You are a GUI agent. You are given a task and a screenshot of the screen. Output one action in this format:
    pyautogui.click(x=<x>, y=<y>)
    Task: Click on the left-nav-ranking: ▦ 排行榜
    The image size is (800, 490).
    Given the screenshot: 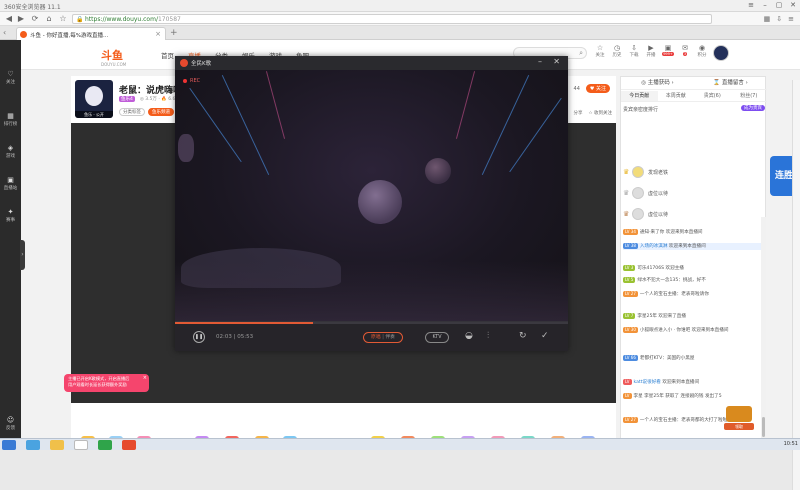 What is the action you would take?
    pyautogui.click(x=10, y=119)
    